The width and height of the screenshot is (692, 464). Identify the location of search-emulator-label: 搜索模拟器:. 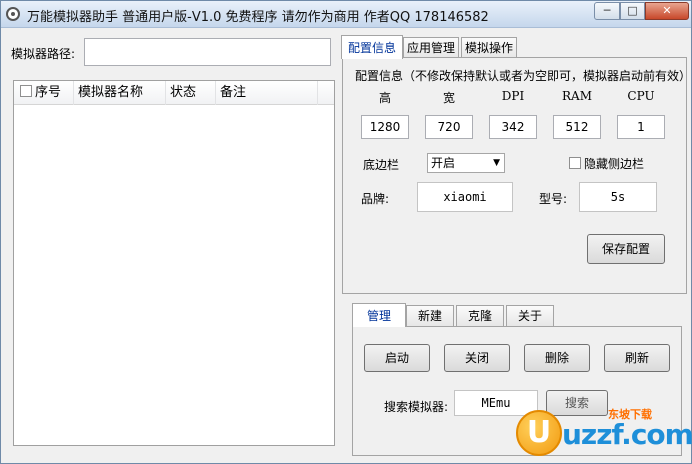
(416, 407).